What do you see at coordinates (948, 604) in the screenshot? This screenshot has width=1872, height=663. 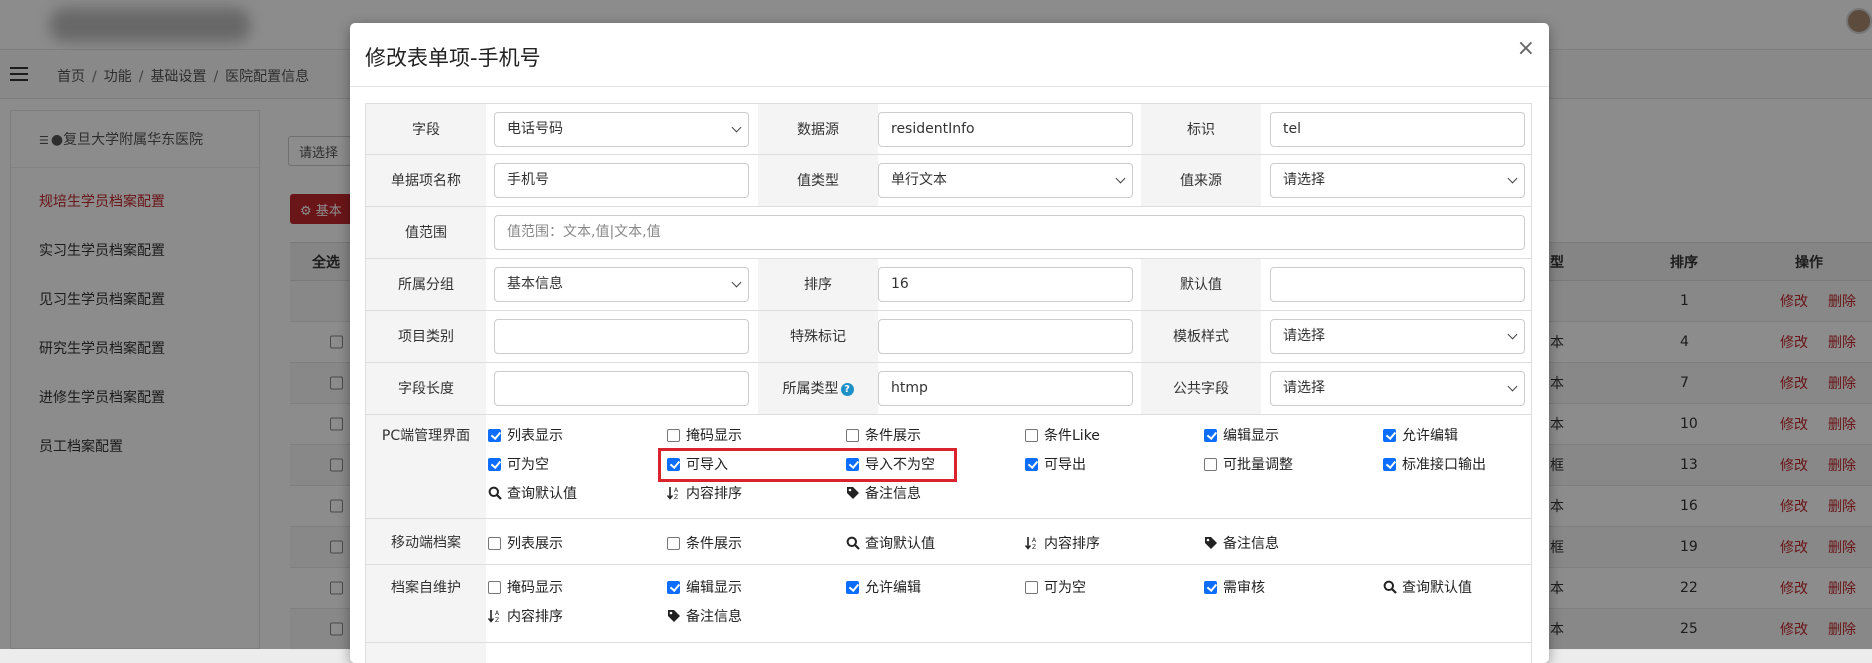 I see `self-maintenance-section: 档案自维护 掩码显示 编辑显示 允许编辑 可为空 需审核 查询默认值 A Z 内容排序 备注信息` at bounding box center [948, 604].